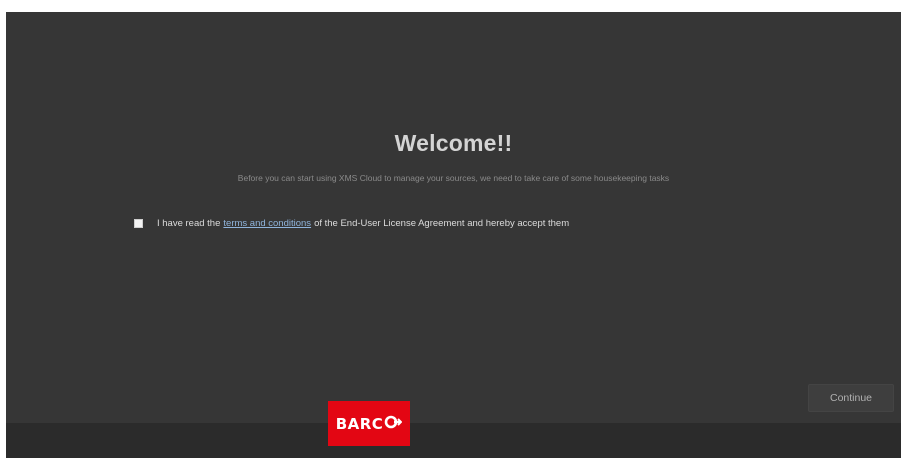  Describe the element at coordinates (453, 440) in the screenshot. I see `footer-bar` at that location.